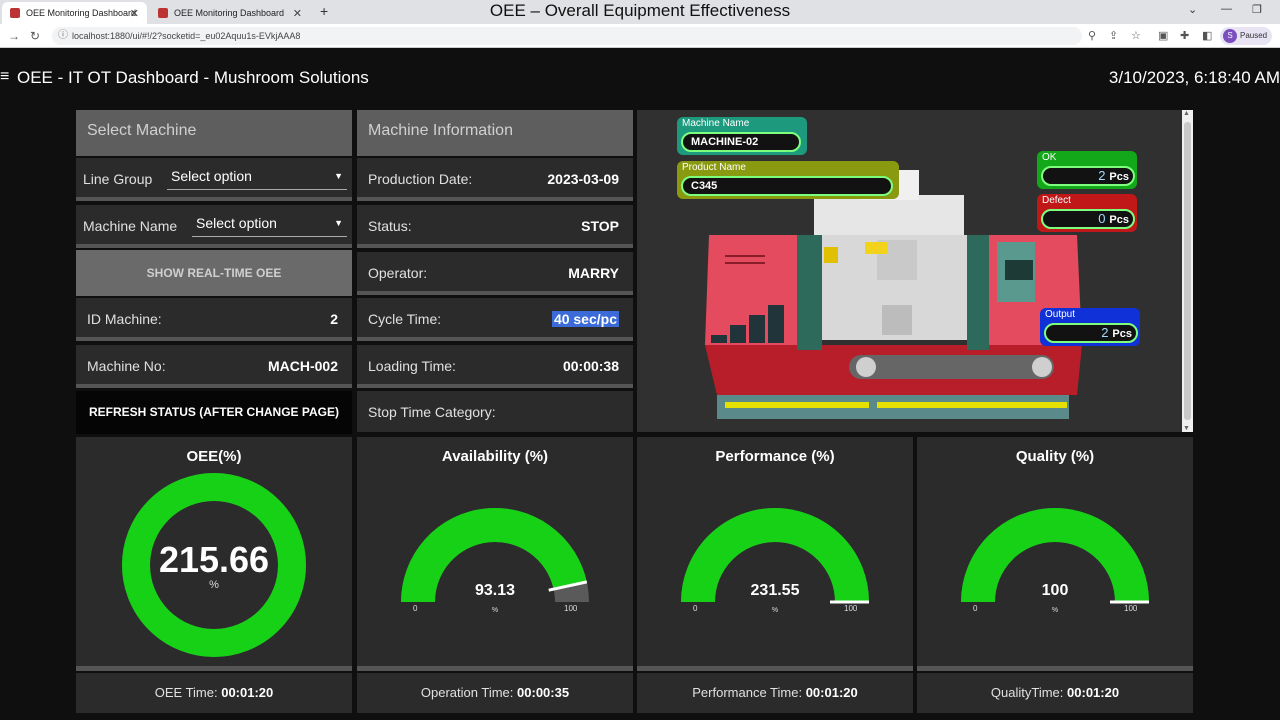 This screenshot has height=720, width=1280. I want to click on oee-gauge-card: OEE(%) 215.66 %, so click(214, 554).